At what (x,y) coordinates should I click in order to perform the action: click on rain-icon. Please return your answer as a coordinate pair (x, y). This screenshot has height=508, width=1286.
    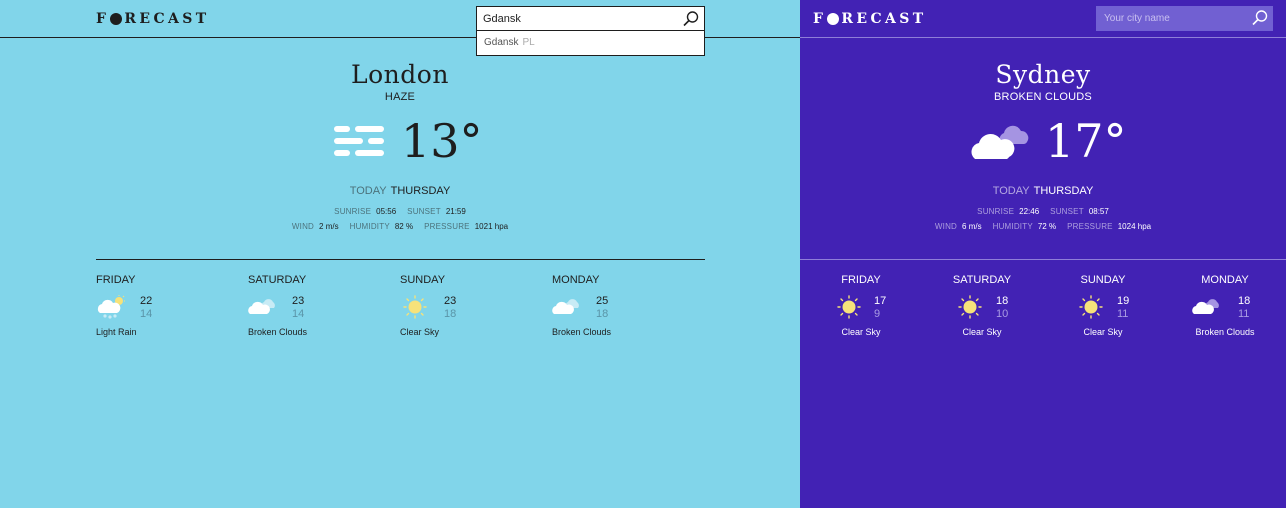
    Looking at the image, I should click on (111, 307).